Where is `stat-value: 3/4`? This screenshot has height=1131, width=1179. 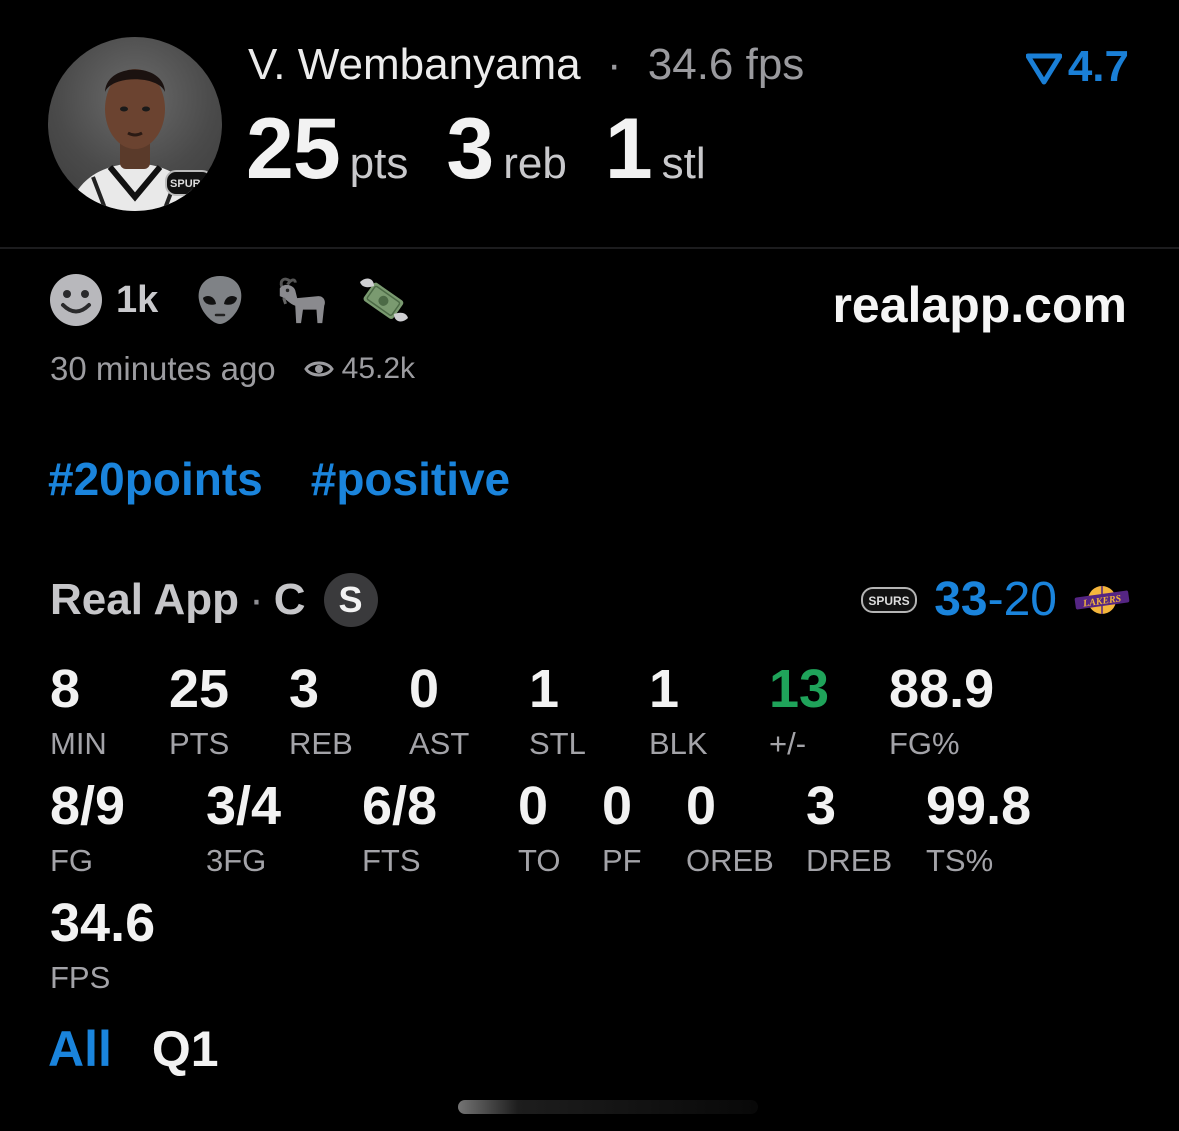 stat-value: 3/4 is located at coordinates (244, 806).